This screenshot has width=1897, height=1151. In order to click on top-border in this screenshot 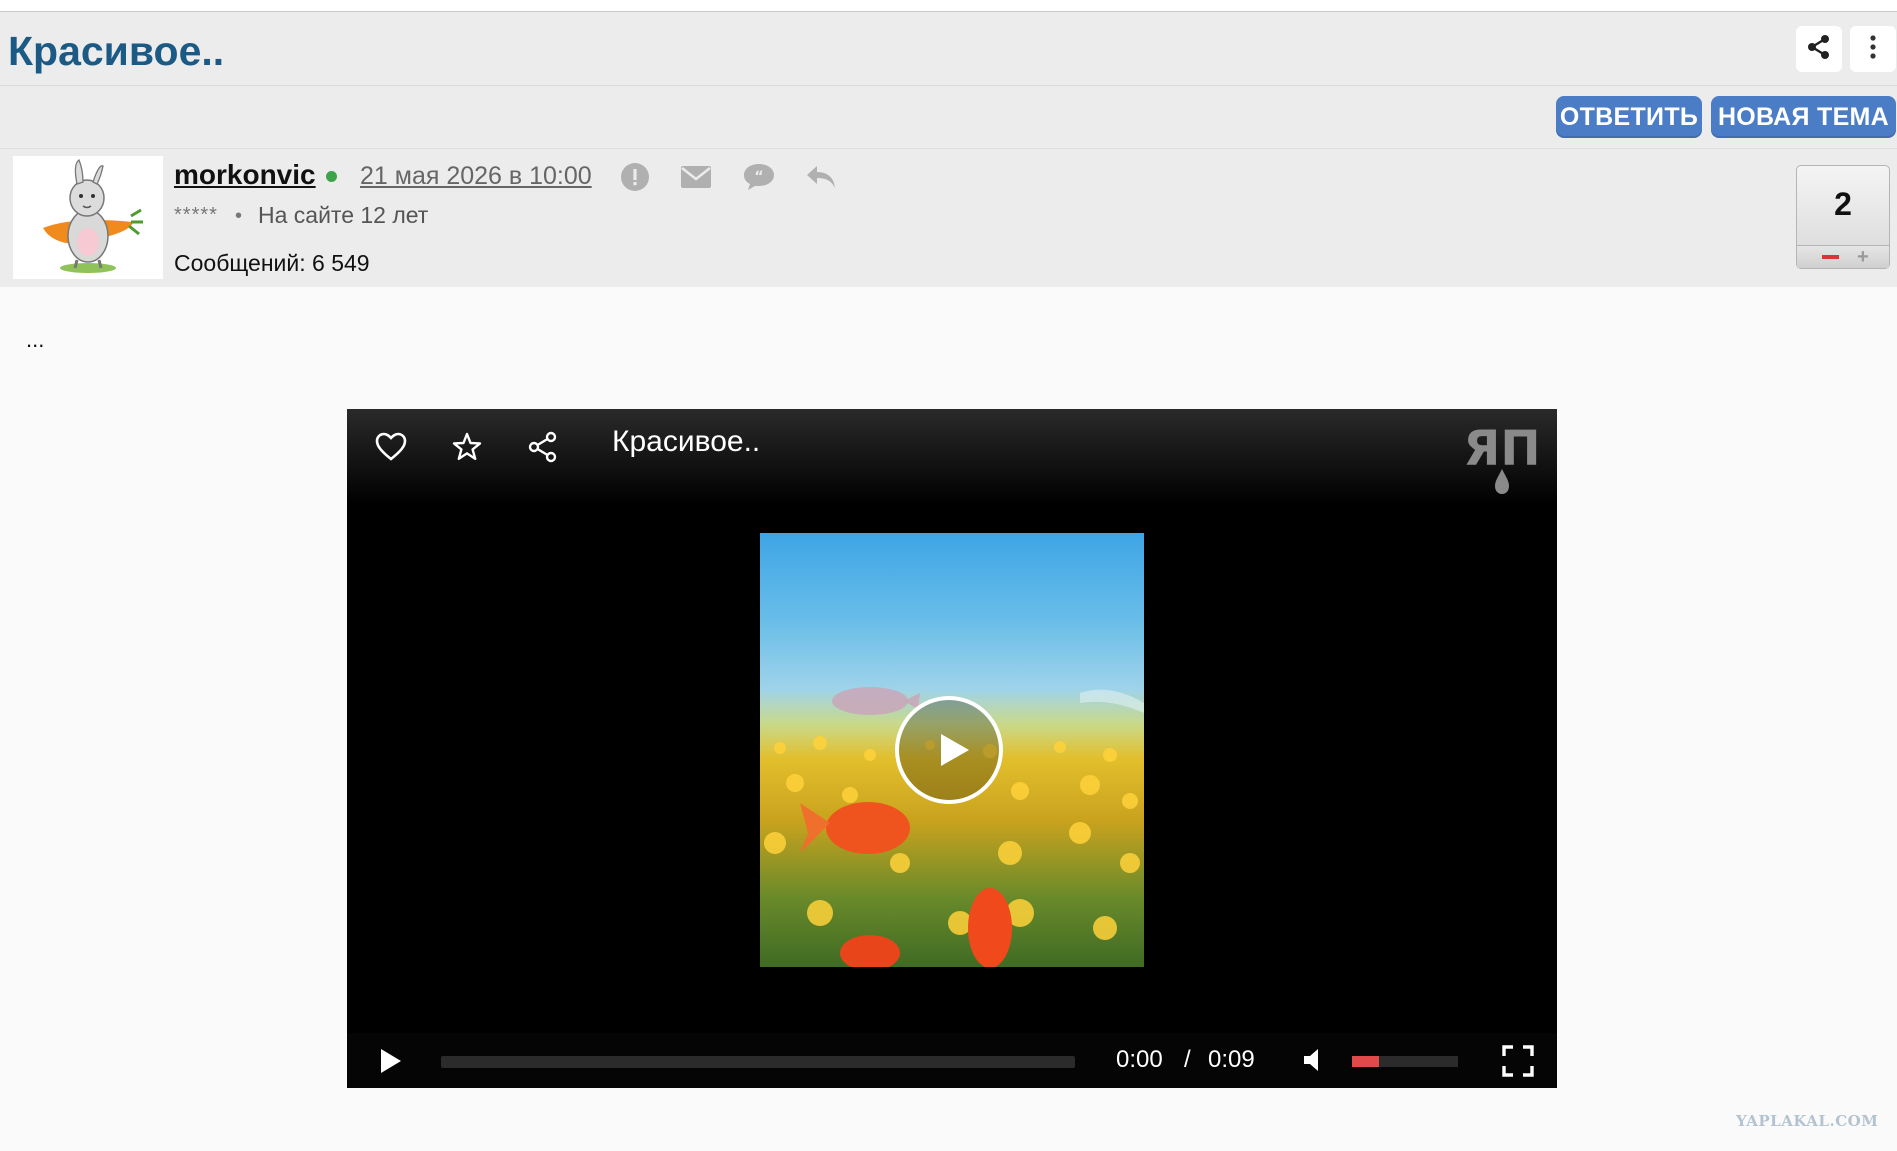, I will do `click(948, 6)`.